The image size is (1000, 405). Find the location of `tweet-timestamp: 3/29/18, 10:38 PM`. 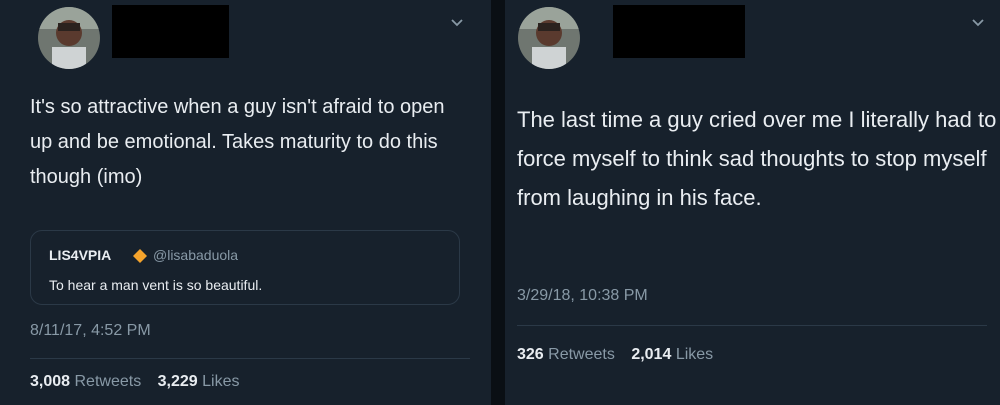

tweet-timestamp: 3/29/18, 10:38 PM is located at coordinates (582, 296).